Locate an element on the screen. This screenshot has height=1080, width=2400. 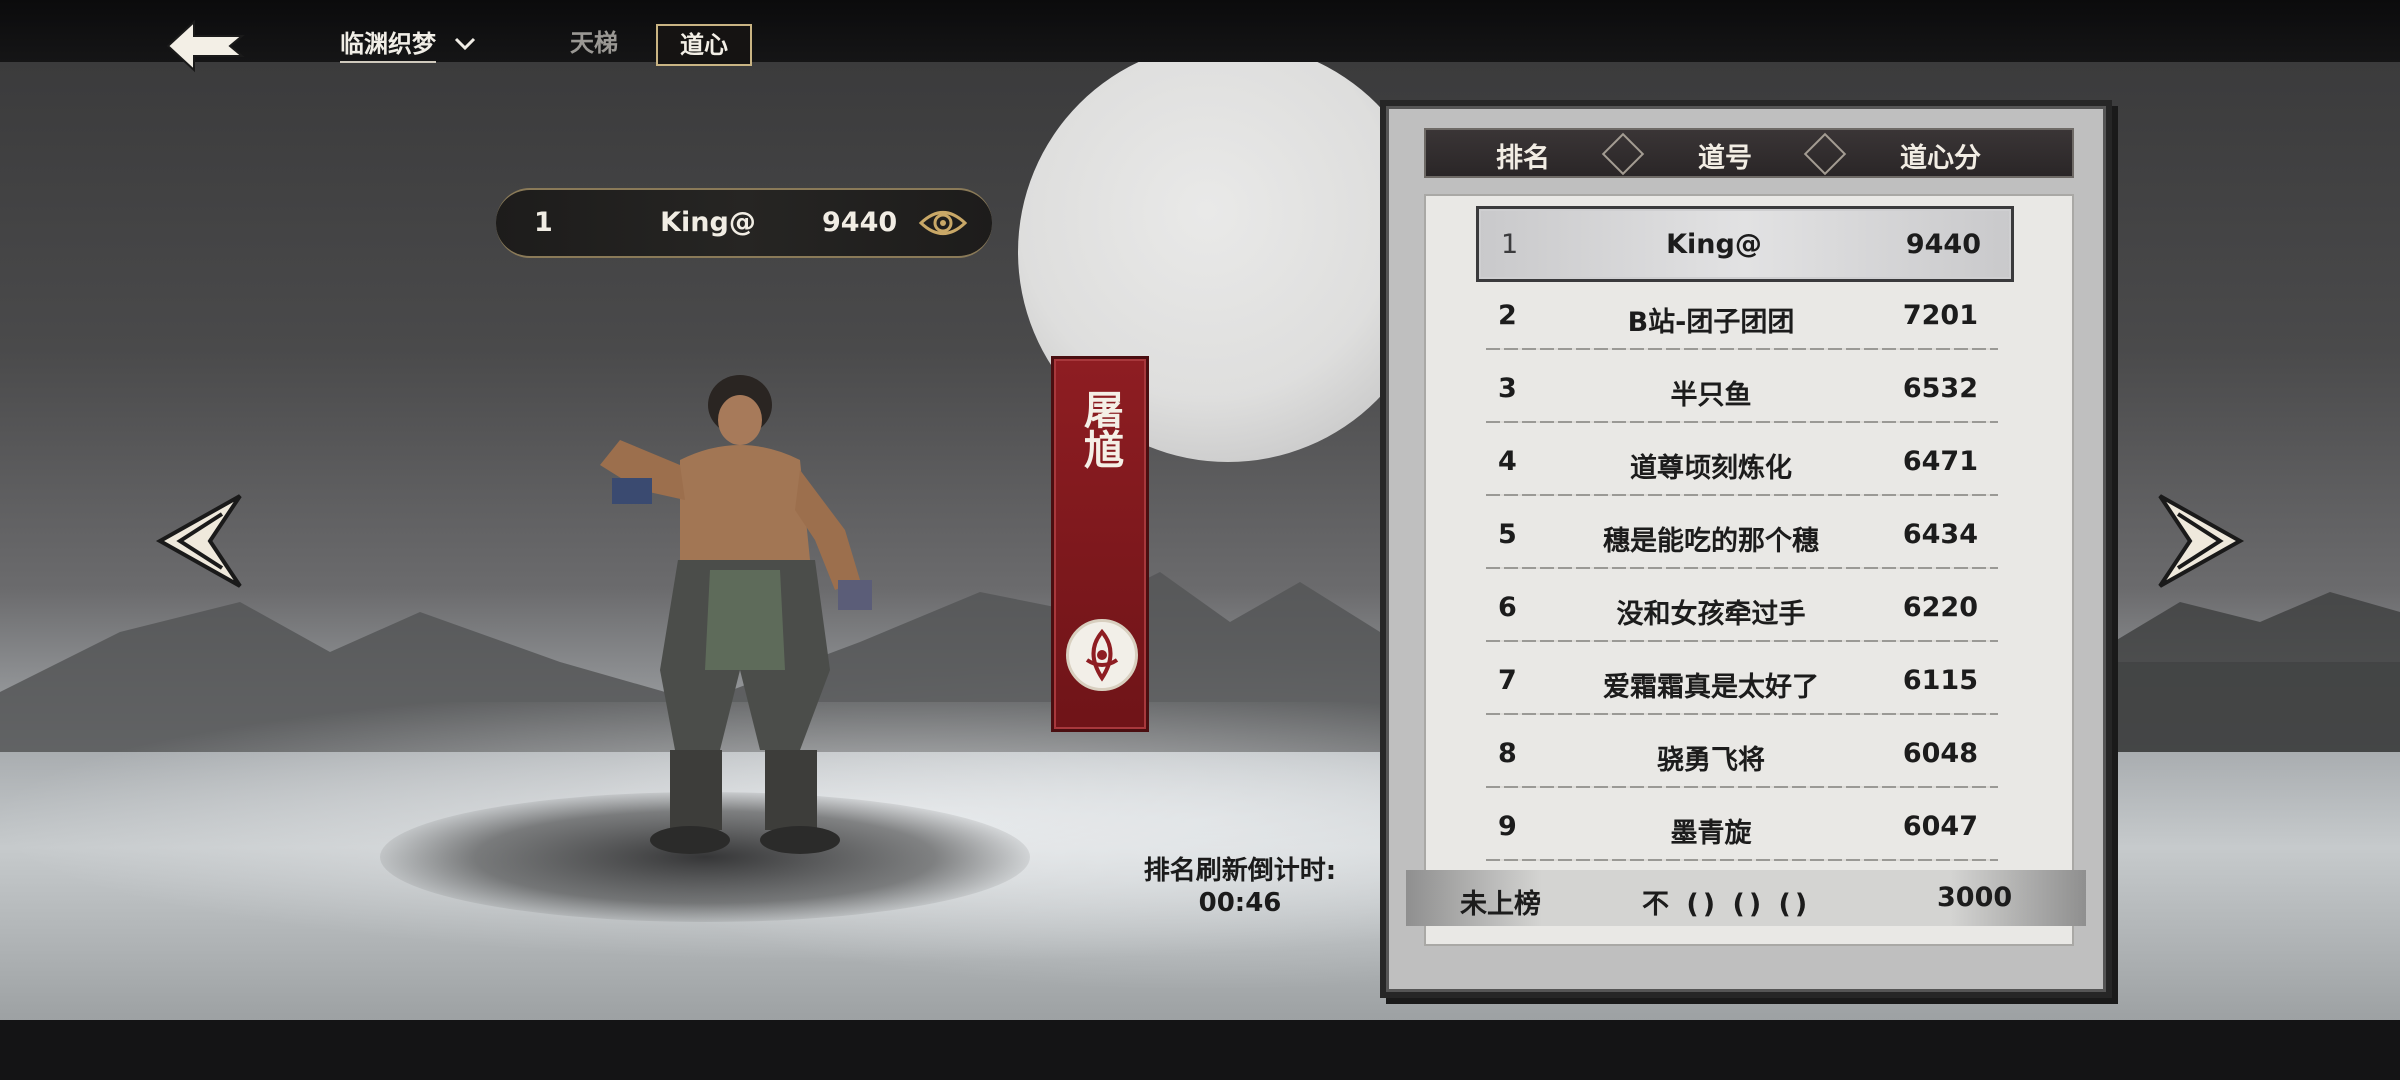
character-name: 屠馗 is located at coordinates (1100, 434).